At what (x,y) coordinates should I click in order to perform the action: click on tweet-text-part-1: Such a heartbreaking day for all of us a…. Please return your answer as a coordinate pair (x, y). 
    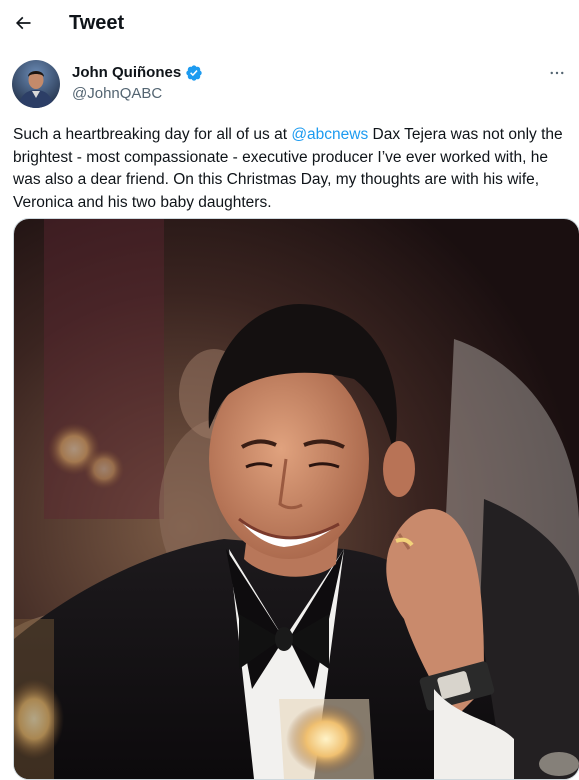
    Looking at the image, I should click on (152, 134).